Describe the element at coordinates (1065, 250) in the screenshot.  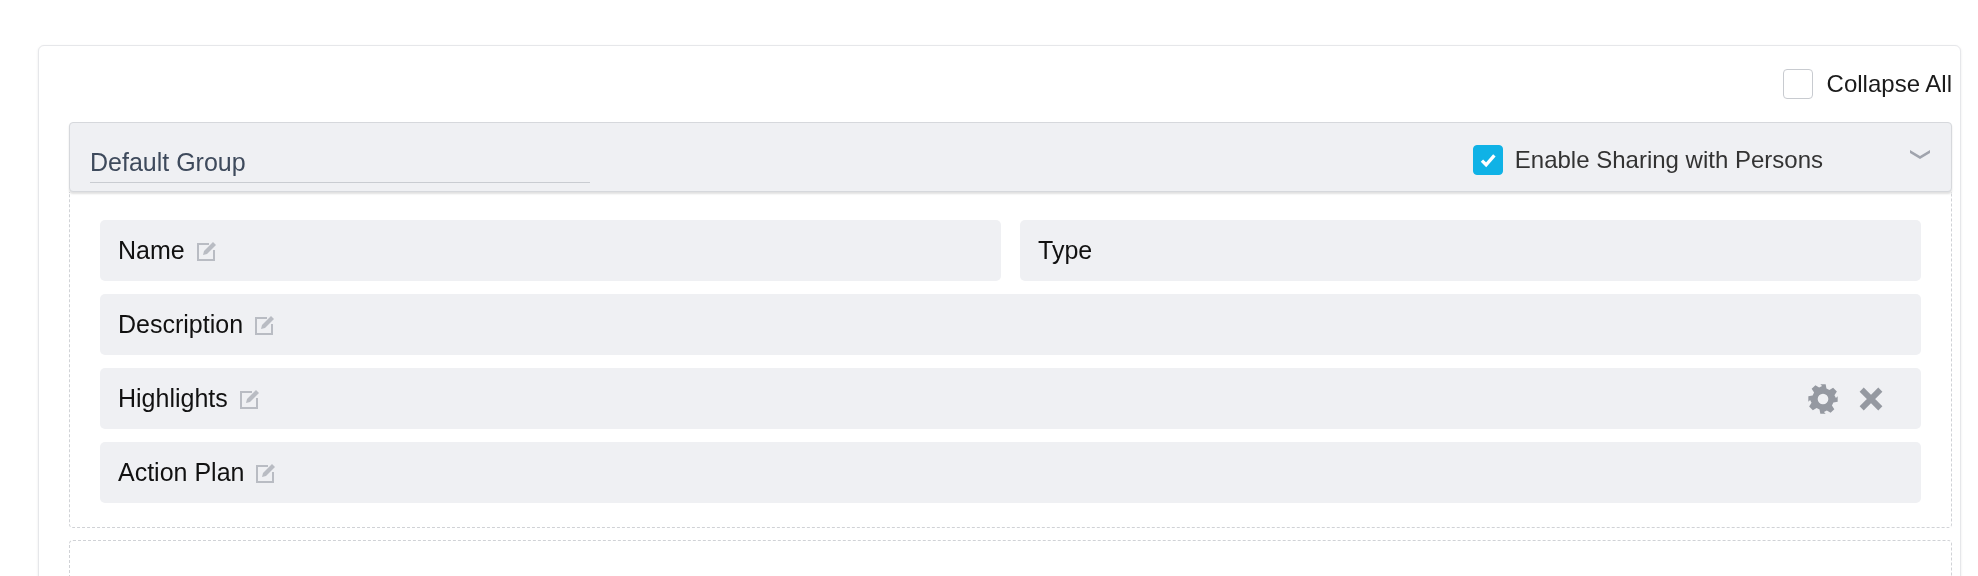
I see `field-label: Type` at that location.